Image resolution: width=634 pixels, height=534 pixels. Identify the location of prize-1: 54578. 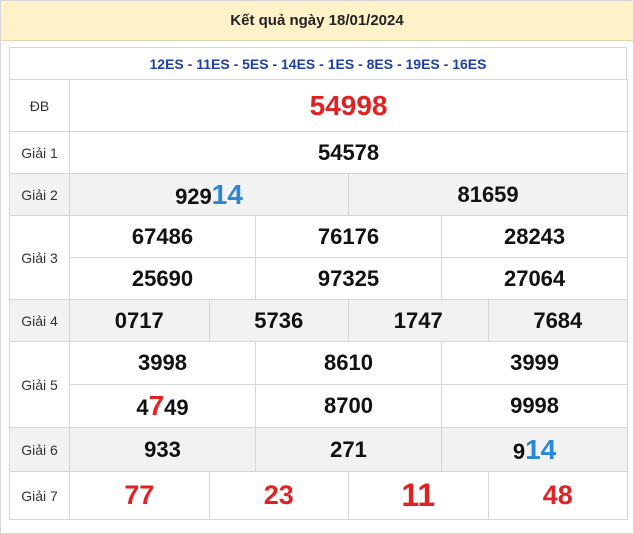
(348, 152).